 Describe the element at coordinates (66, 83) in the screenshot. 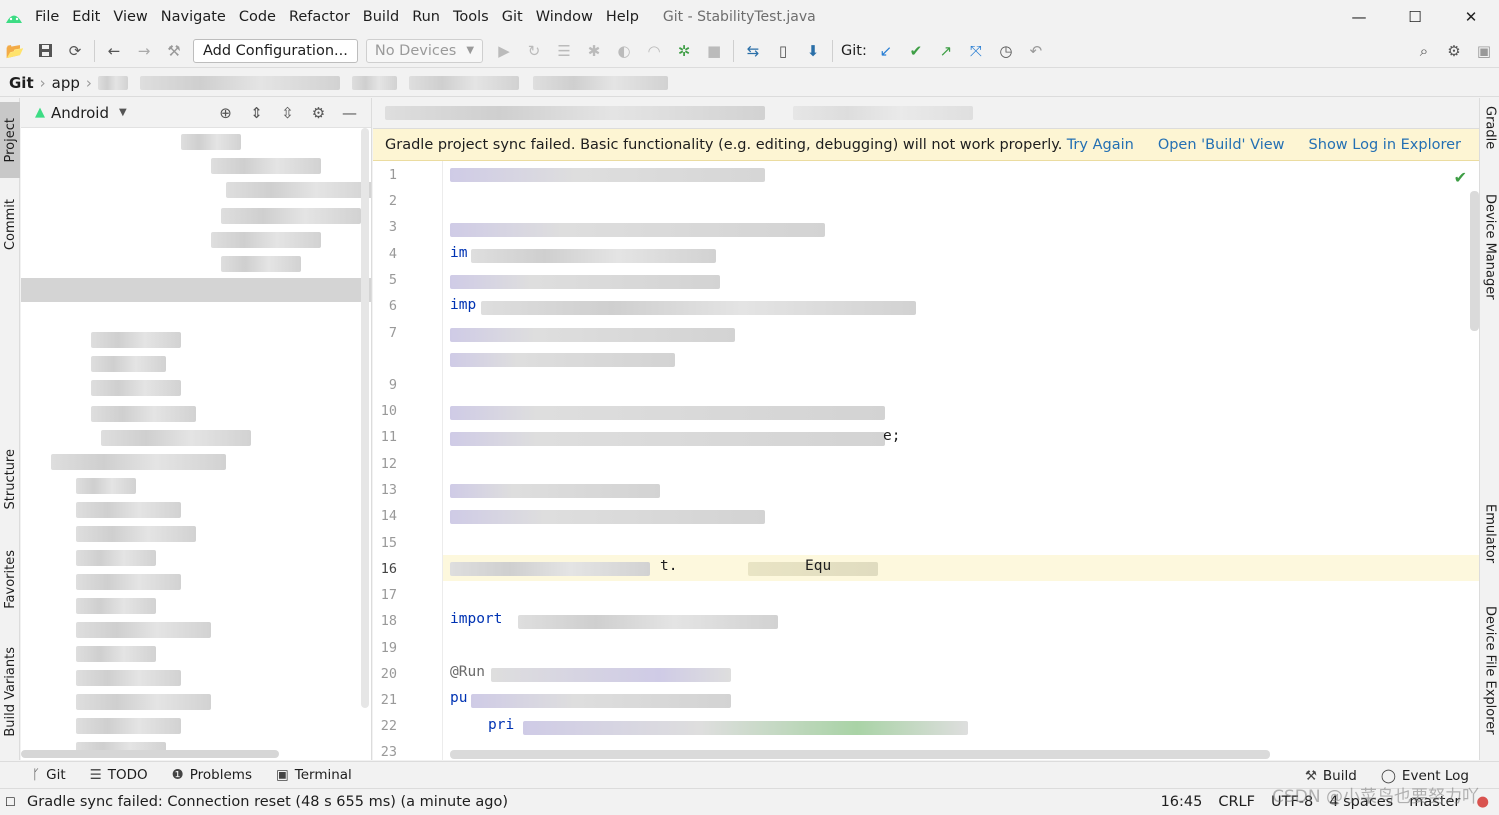

I see `breadcrumb-module: app` at that location.